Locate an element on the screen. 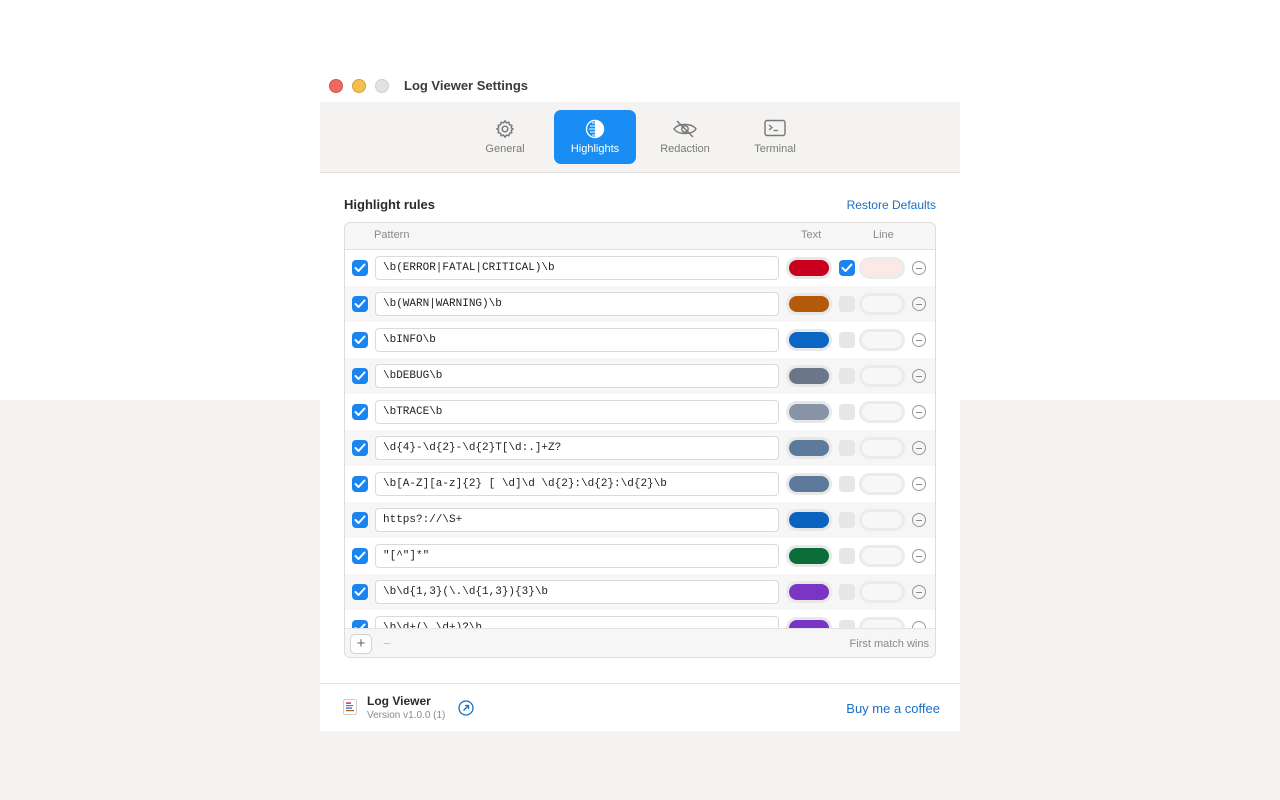  minimize-window-button is located at coordinates (359, 86).